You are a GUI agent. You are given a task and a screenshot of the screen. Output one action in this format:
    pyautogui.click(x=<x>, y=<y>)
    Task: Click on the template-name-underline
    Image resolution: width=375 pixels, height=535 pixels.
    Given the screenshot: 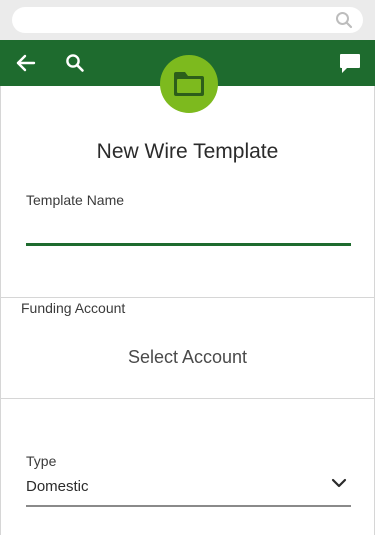 What is the action you would take?
    pyautogui.click(x=188, y=244)
    